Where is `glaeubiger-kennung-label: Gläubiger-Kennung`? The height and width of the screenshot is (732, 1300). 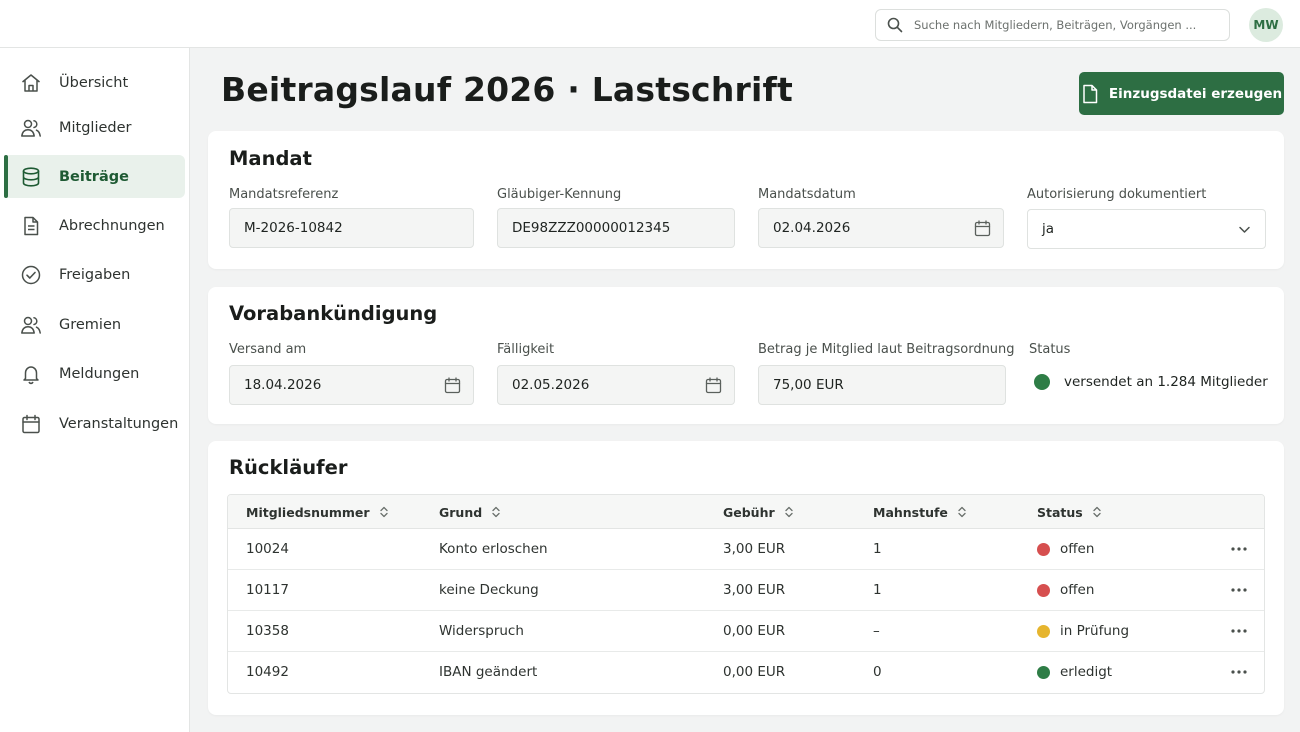 glaeubiger-kennung-label: Gläubiger-Kennung is located at coordinates (559, 194).